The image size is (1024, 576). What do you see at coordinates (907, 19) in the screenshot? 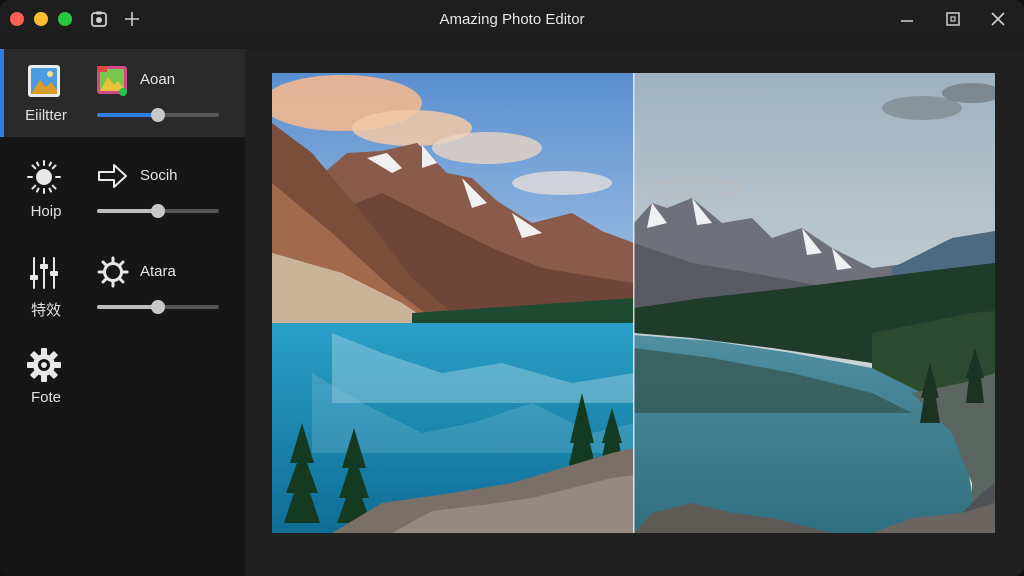
I see `minimize-icon` at bounding box center [907, 19].